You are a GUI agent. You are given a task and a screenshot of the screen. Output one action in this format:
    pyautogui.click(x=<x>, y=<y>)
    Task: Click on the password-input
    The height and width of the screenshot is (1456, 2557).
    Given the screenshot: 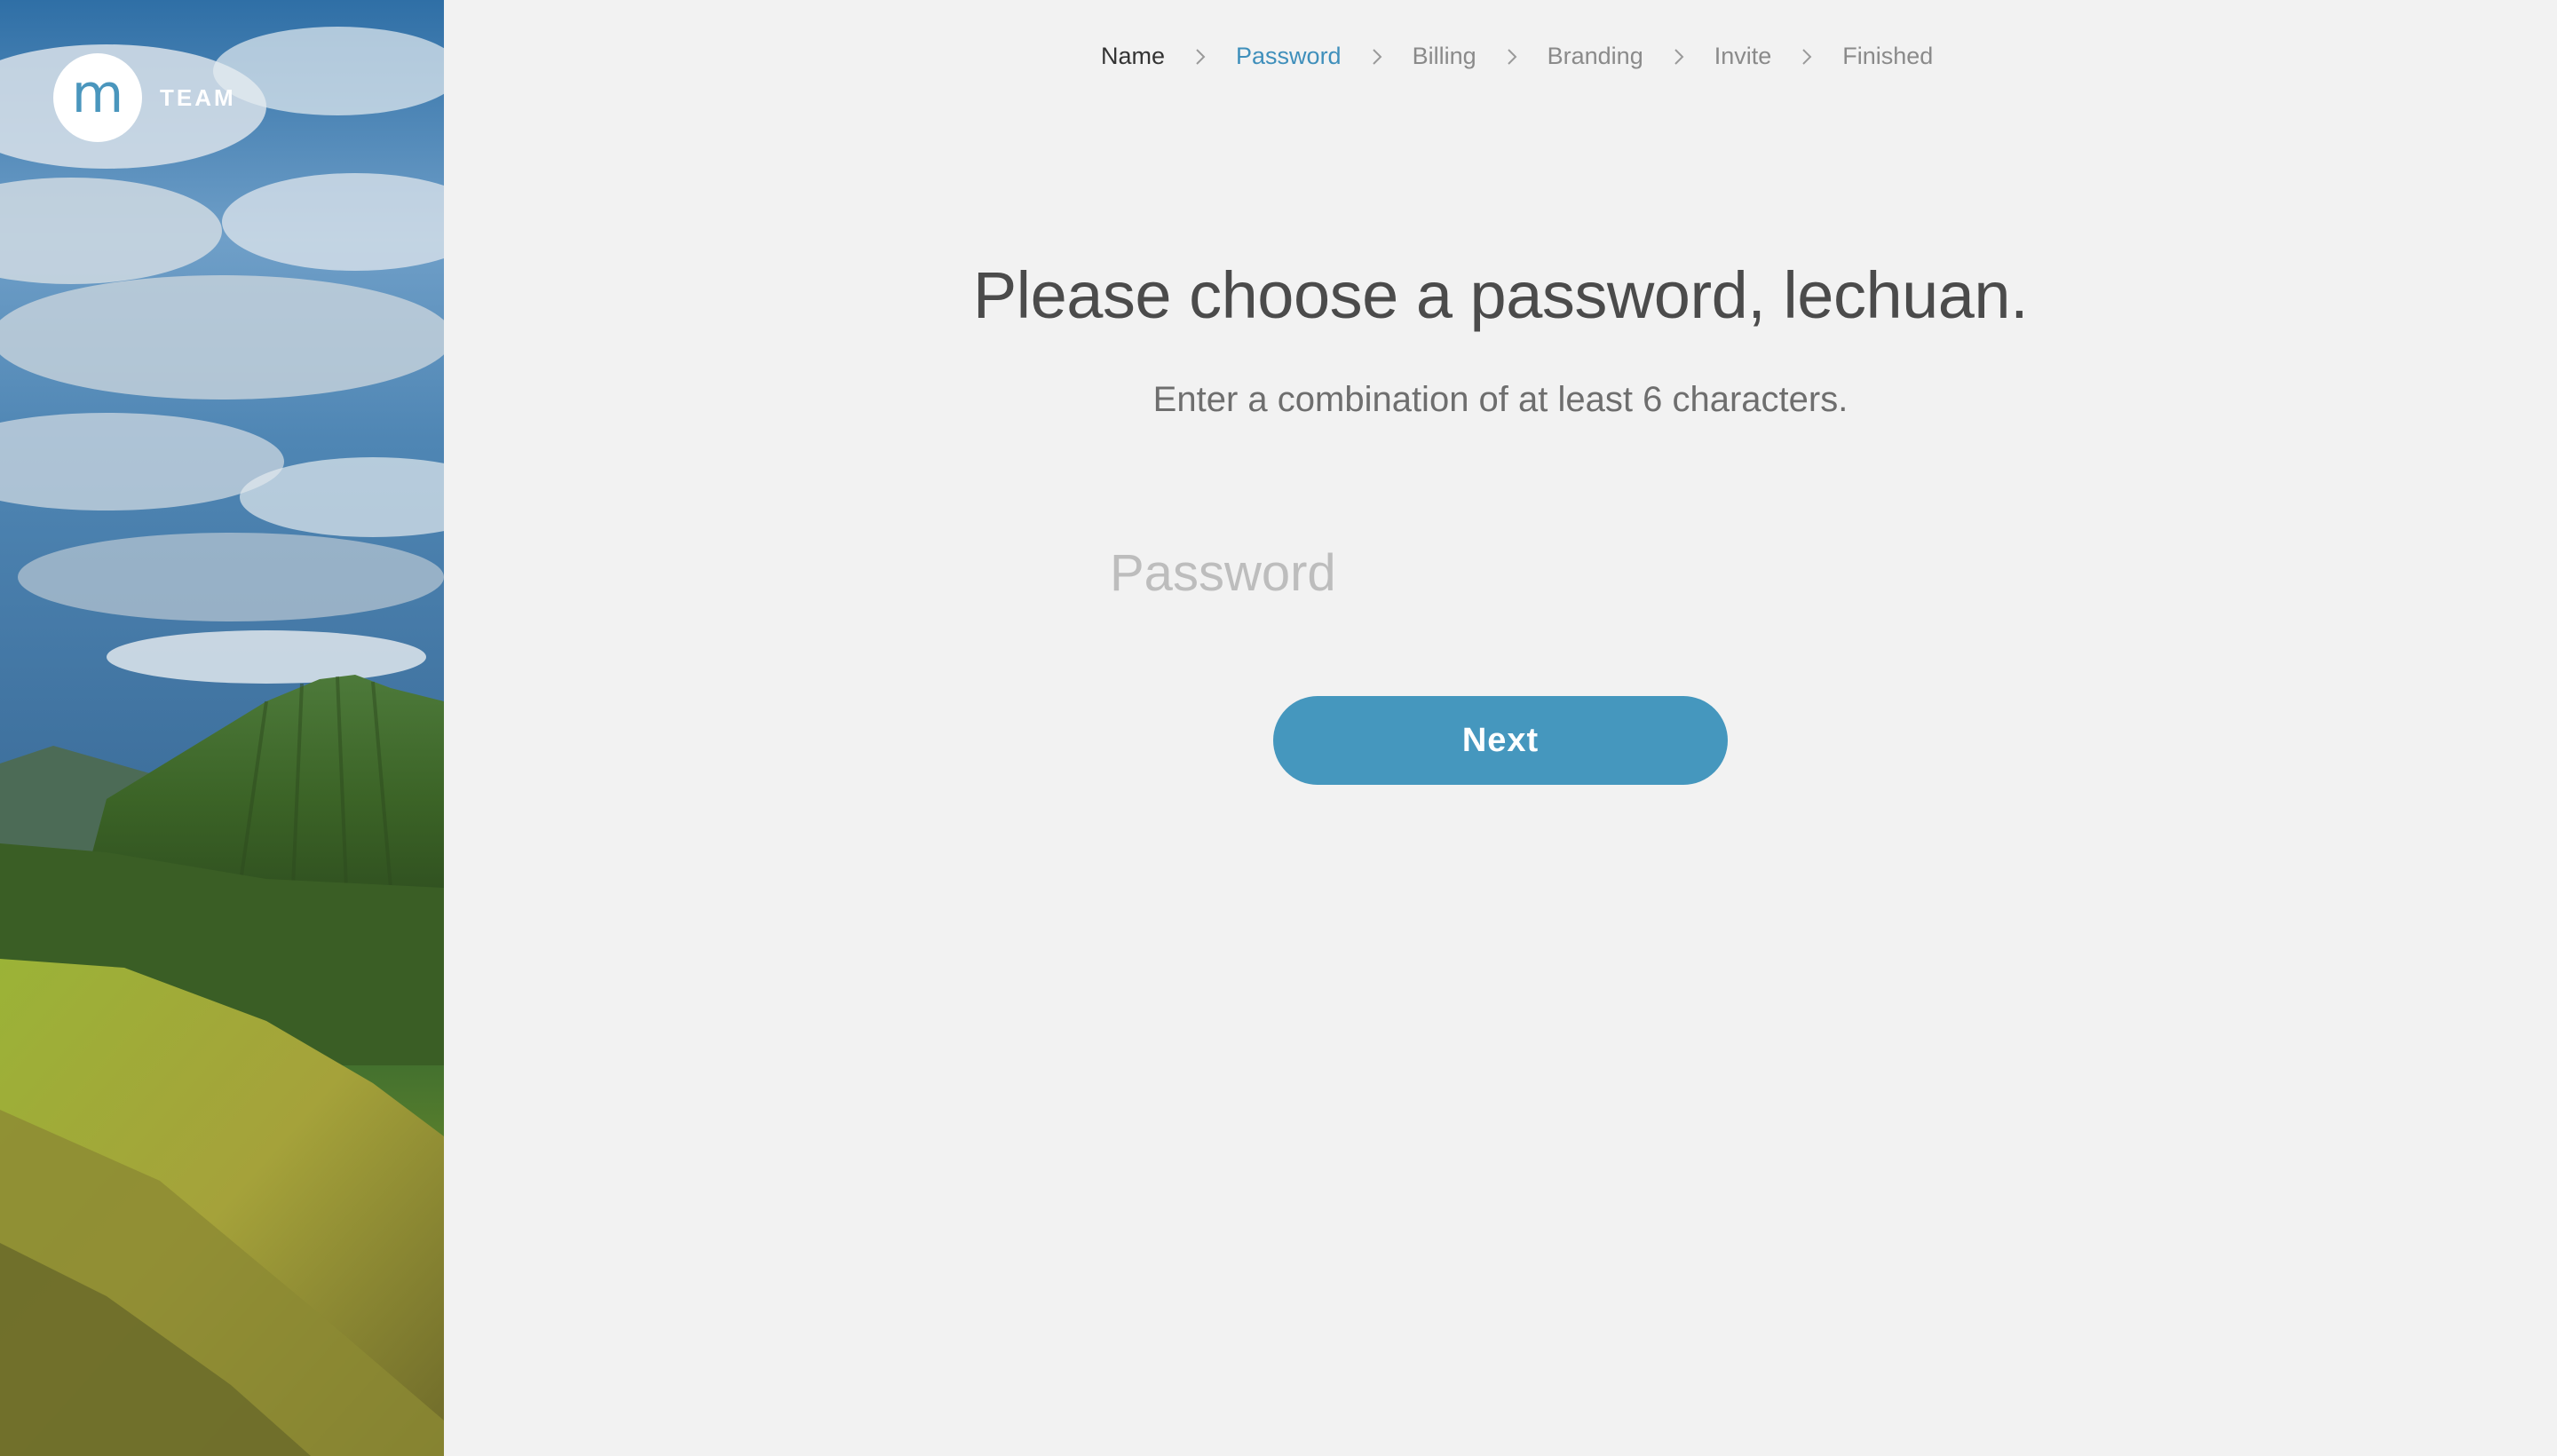 What is the action you would take?
    pyautogui.click(x=1500, y=572)
    